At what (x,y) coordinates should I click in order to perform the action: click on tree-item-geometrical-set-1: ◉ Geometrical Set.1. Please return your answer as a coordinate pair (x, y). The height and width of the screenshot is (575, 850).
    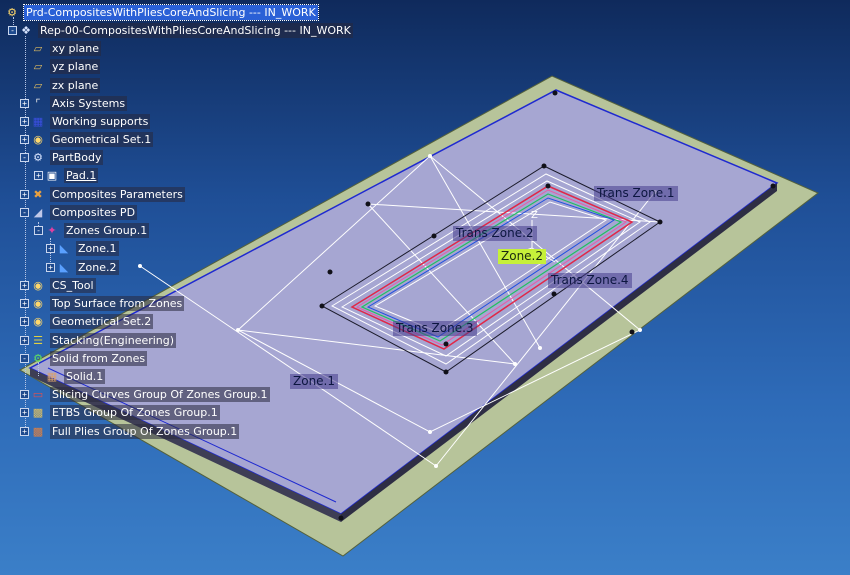
    Looking at the image, I should click on (92, 139).